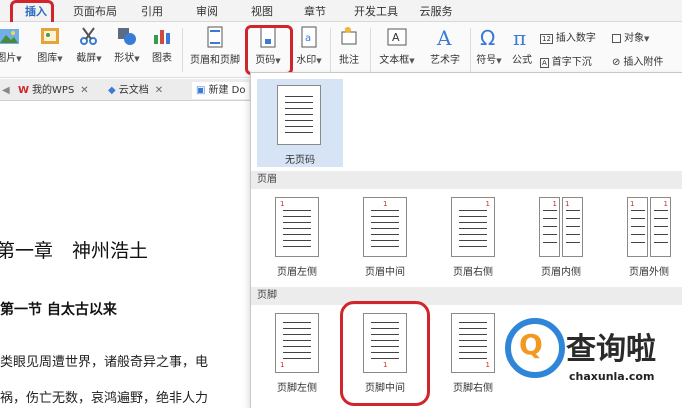  I want to click on attachment-label: 插入附件, so click(643, 62).